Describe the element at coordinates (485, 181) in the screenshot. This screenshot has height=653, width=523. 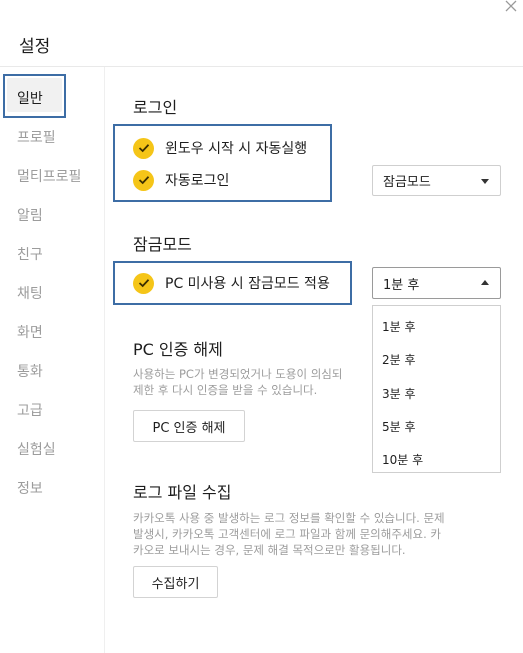
I see `chevron-down-icon` at that location.